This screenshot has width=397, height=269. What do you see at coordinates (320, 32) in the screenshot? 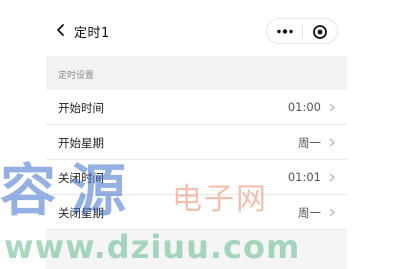
I see `target-close-icon` at bounding box center [320, 32].